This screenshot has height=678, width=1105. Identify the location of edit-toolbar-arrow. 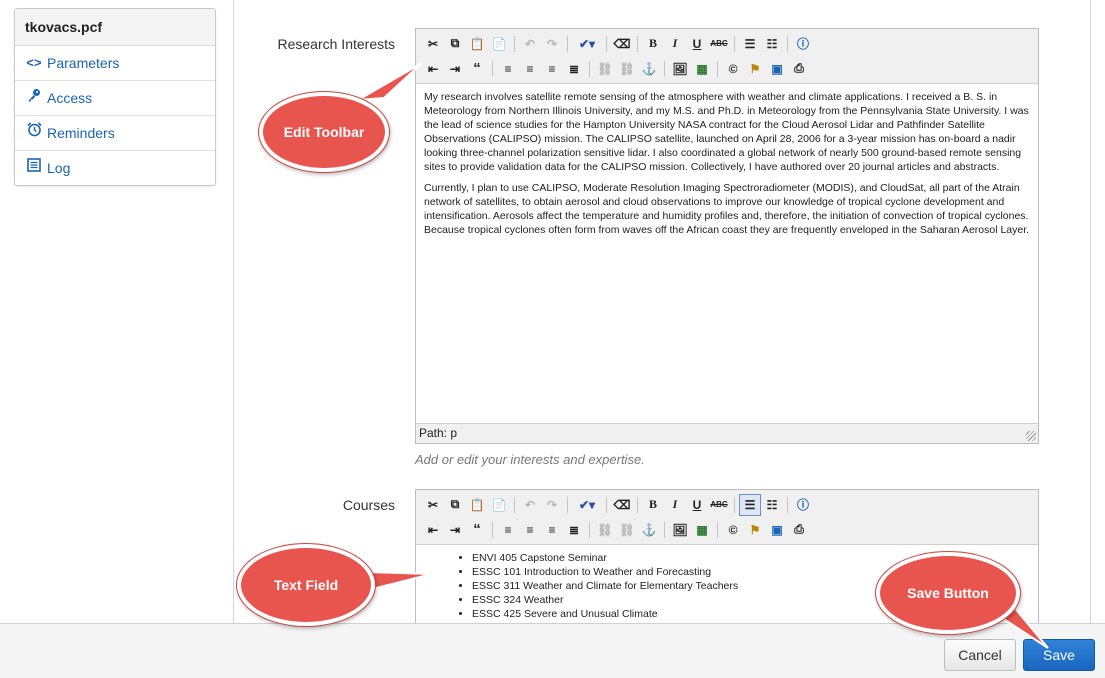
(390, 81).